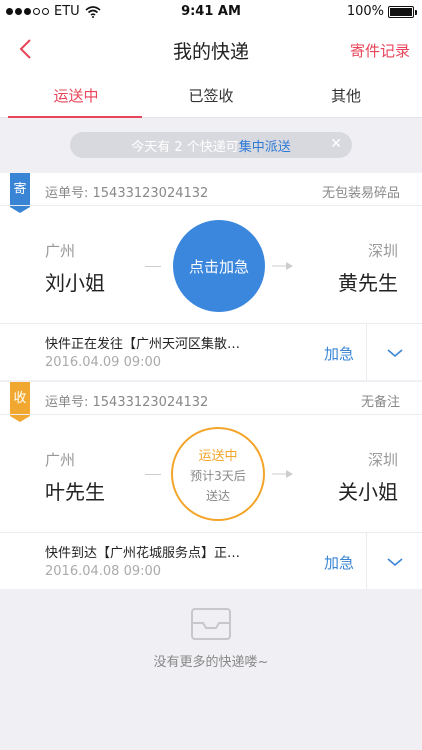 The width and height of the screenshot is (422, 750). Describe the element at coordinates (211, 624) in the screenshot. I see `empty-inbox-icon` at that location.